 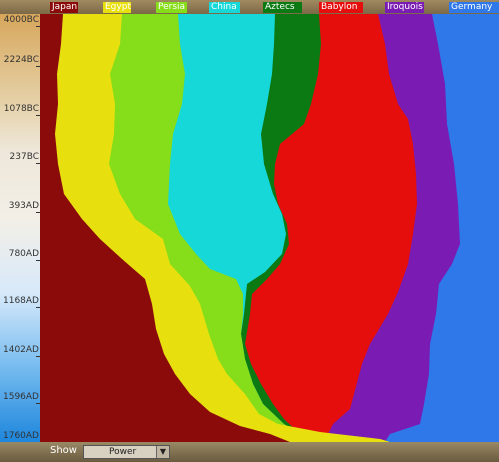 I want to click on legend-egypt: Egypt, so click(x=117, y=7).